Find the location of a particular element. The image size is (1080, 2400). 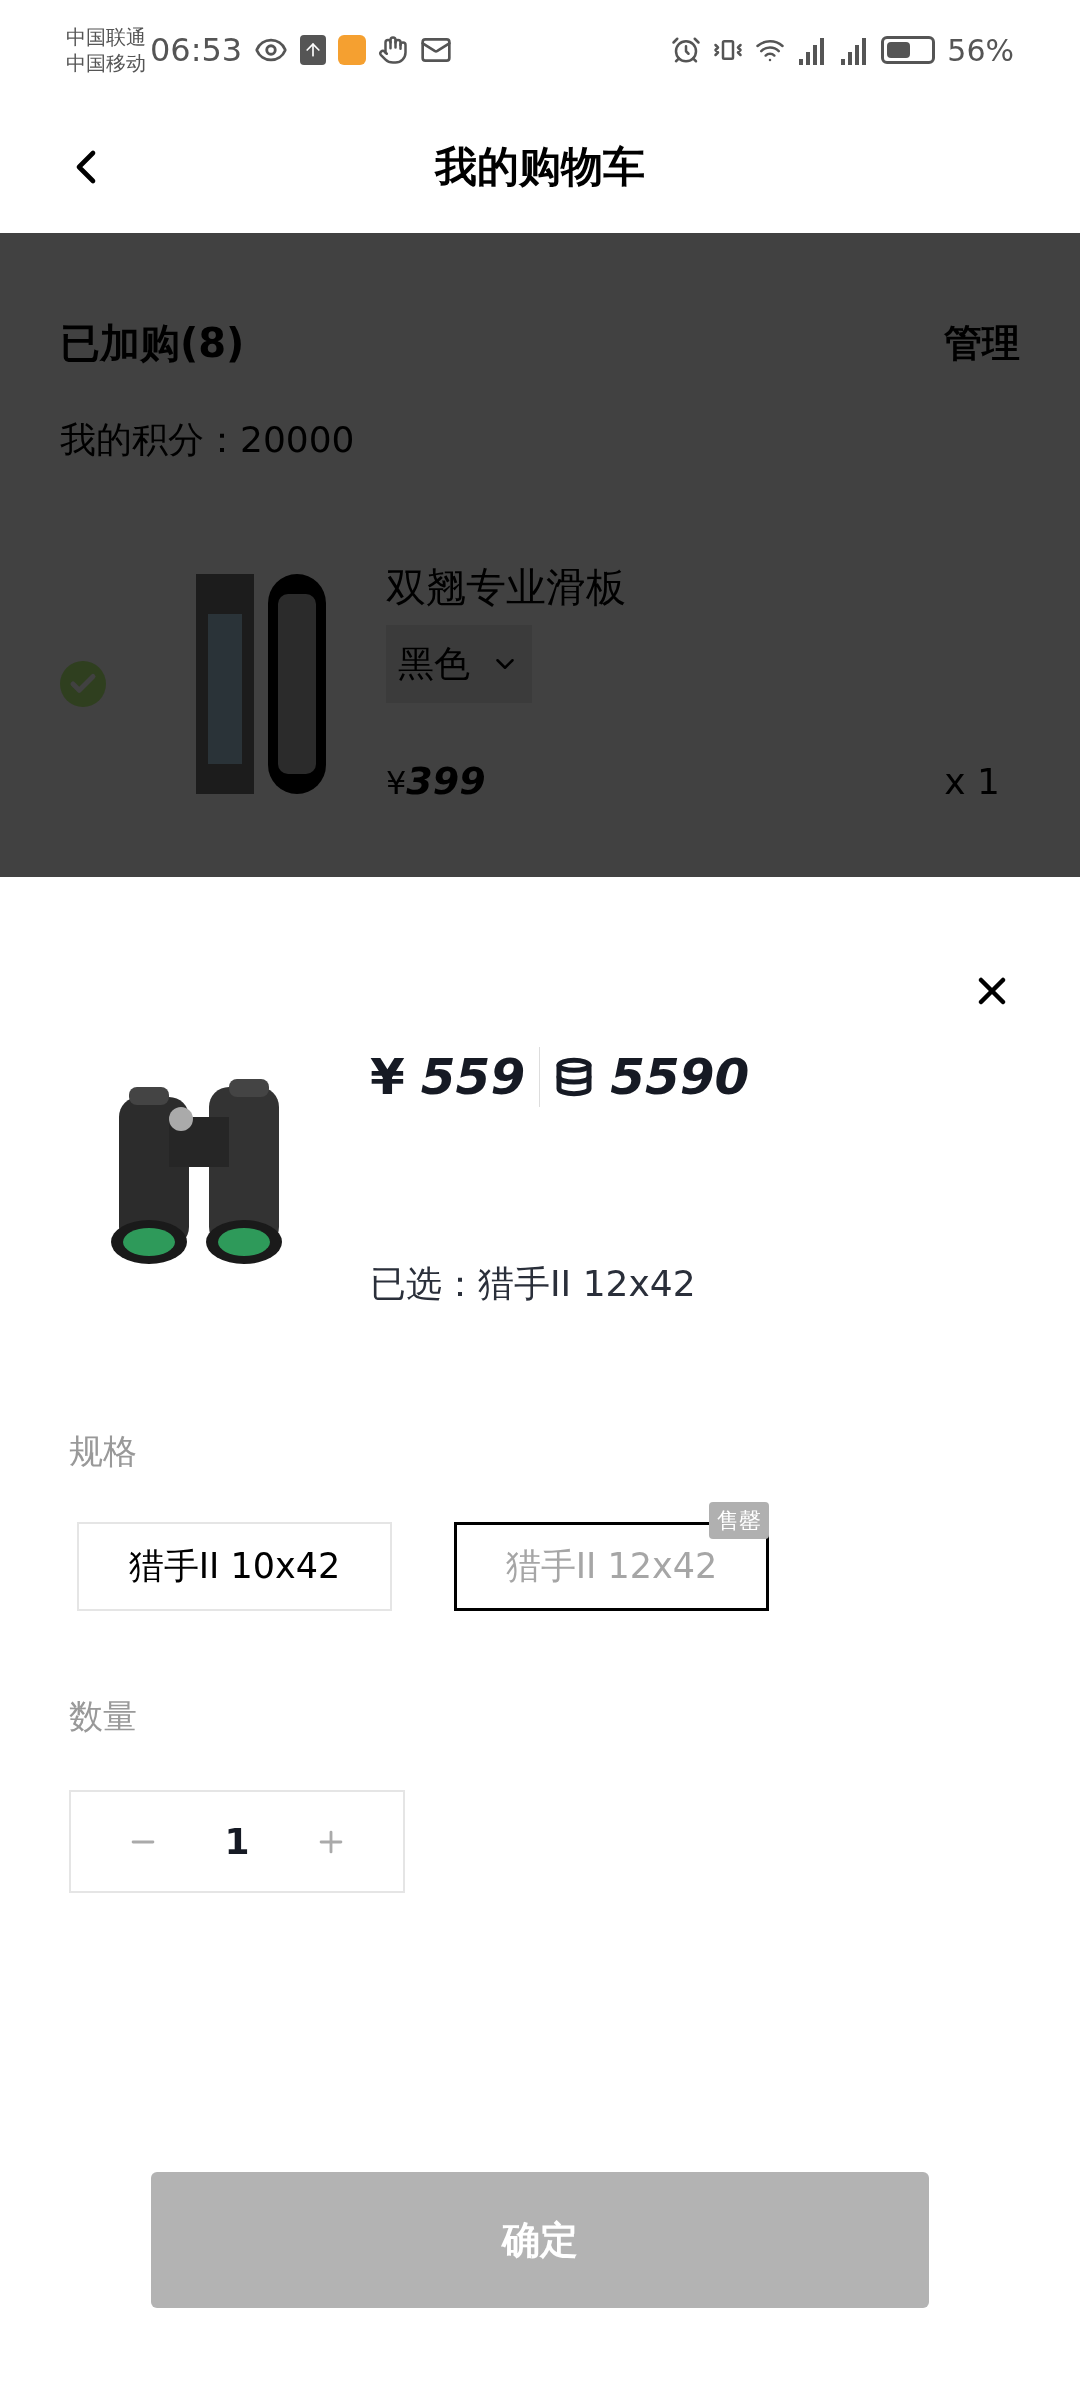

product-quantity: x 1 is located at coordinates (972, 781).